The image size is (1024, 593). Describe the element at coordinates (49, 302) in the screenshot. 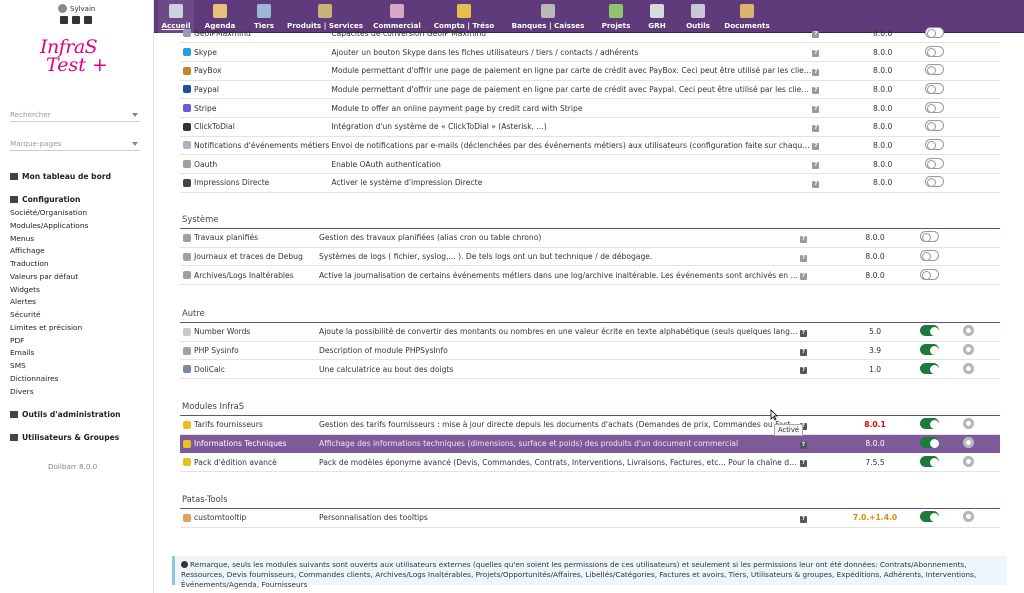

I see `config-menu-item: Alertes` at that location.